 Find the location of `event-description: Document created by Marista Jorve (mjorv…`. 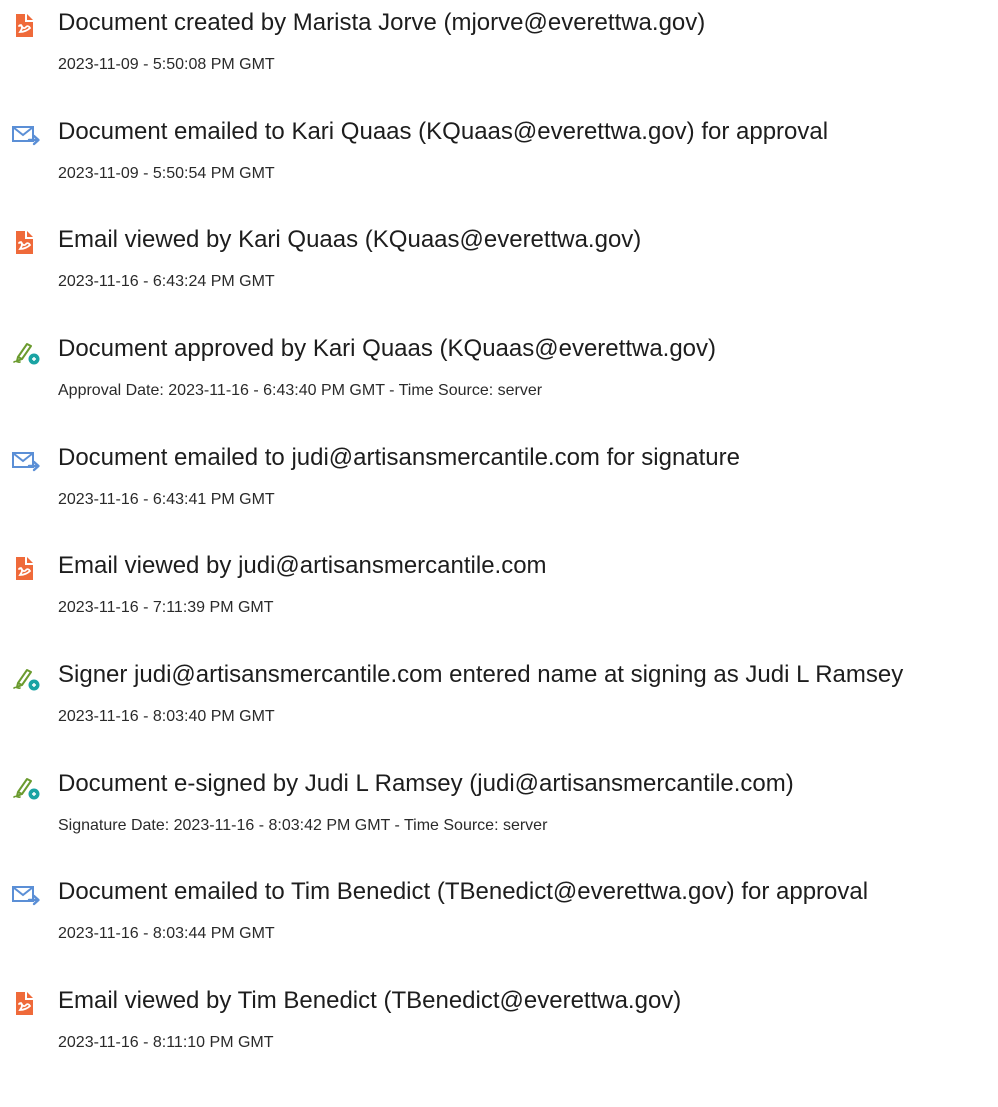

event-description: Document created by Marista Jorve (mjorv… is located at coordinates (382, 22).